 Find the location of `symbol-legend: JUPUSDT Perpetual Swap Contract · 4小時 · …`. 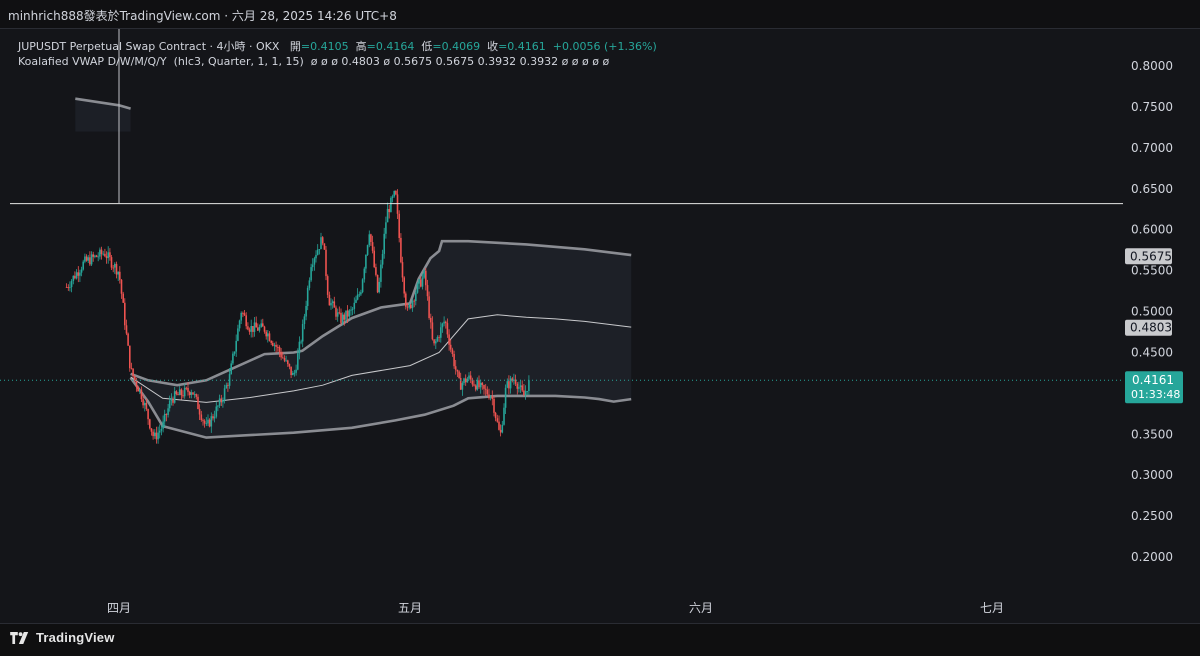

symbol-legend: JUPUSDT Perpetual Swap Contract · 4小時 · … is located at coordinates (337, 46).